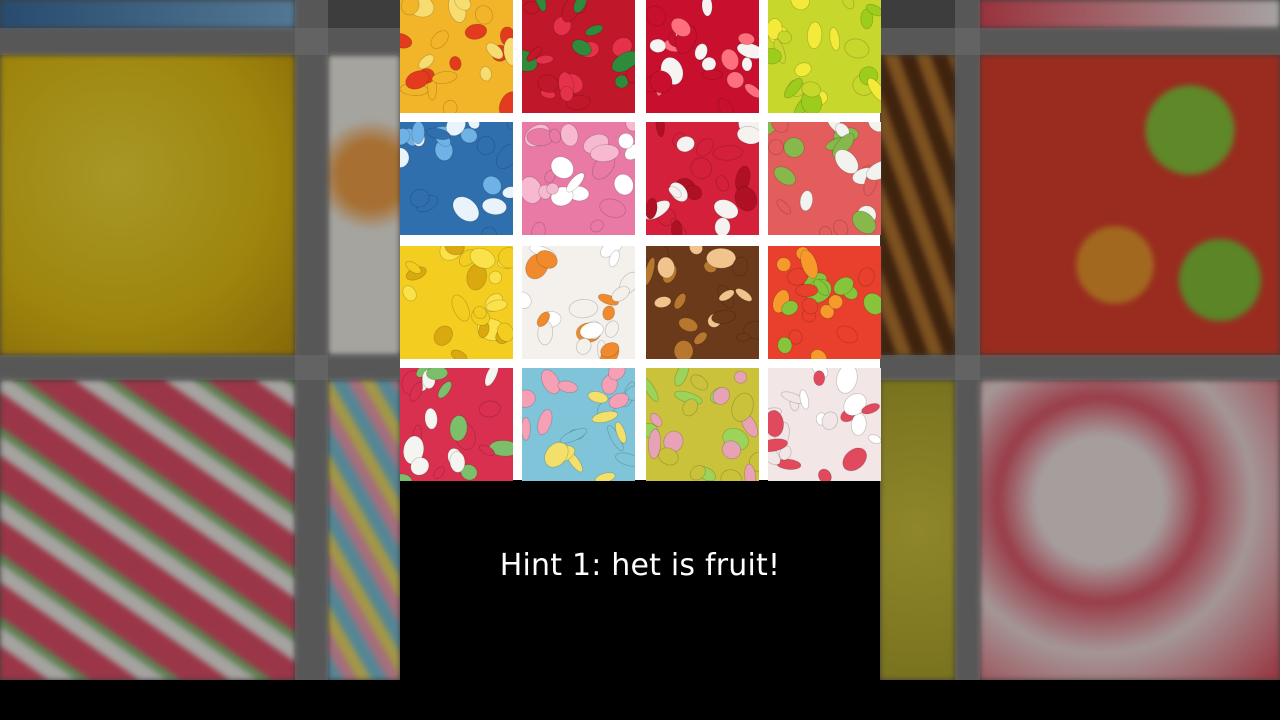  What do you see at coordinates (824, 424) in the screenshot?
I see `strawberry-marshmallow-icon` at bounding box center [824, 424].